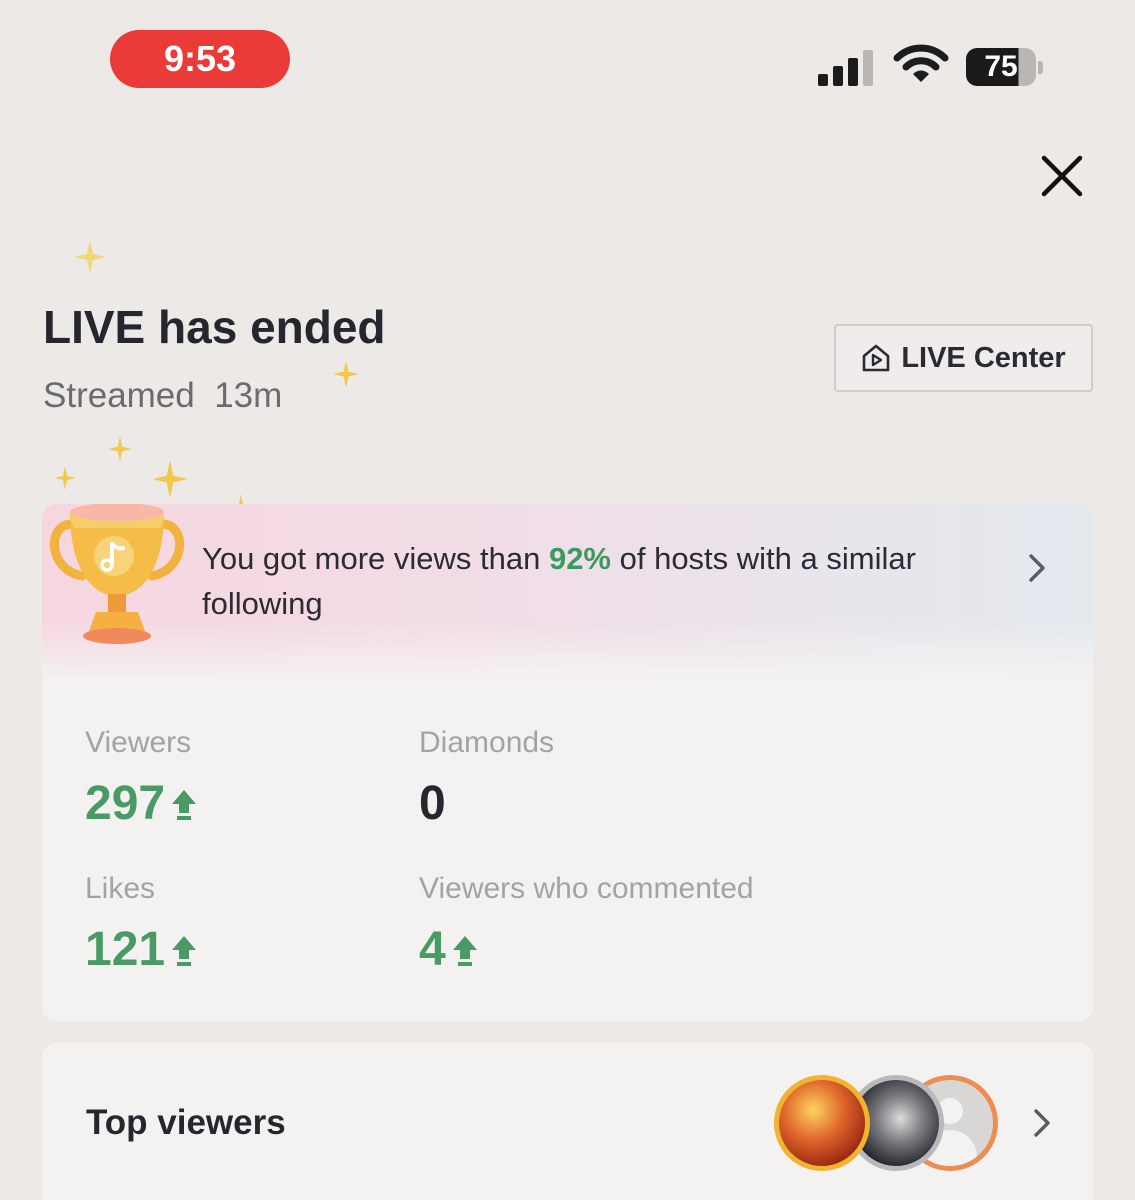 The width and height of the screenshot is (1135, 1200). I want to click on commenters-label: Viewers who commented, so click(586, 888).